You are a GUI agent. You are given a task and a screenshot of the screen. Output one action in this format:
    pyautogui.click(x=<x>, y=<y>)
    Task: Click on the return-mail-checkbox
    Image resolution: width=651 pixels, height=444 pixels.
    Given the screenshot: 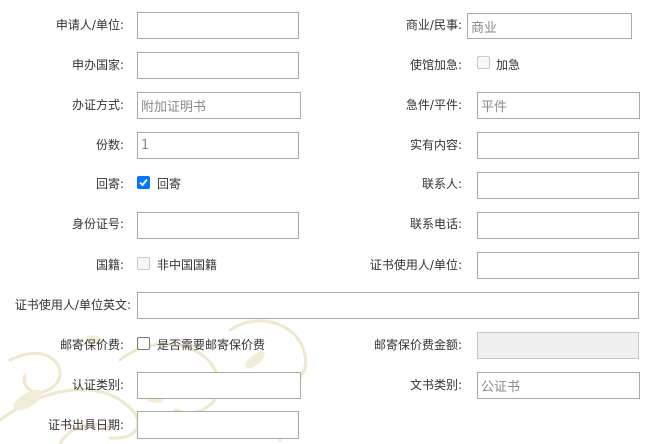 What is the action you would take?
    pyautogui.click(x=143, y=182)
    